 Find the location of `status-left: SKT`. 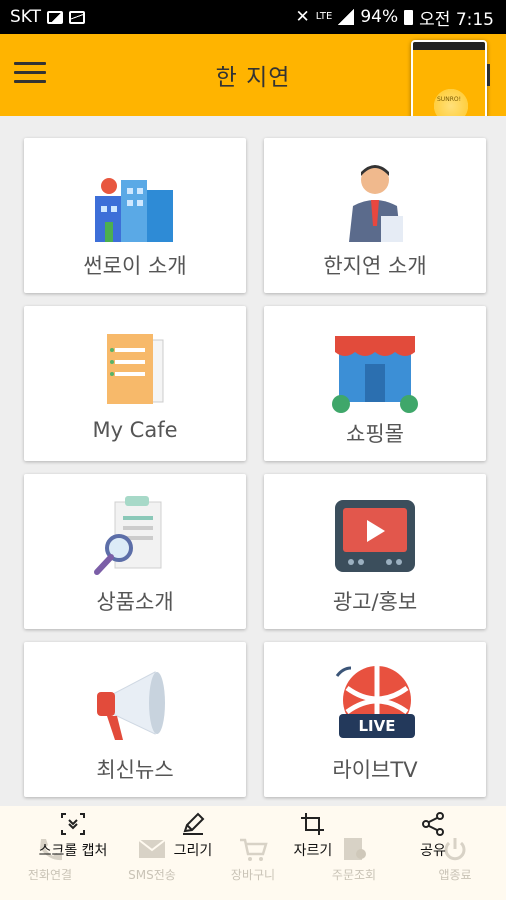

status-left: SKT is located at coordinates (48, 17).